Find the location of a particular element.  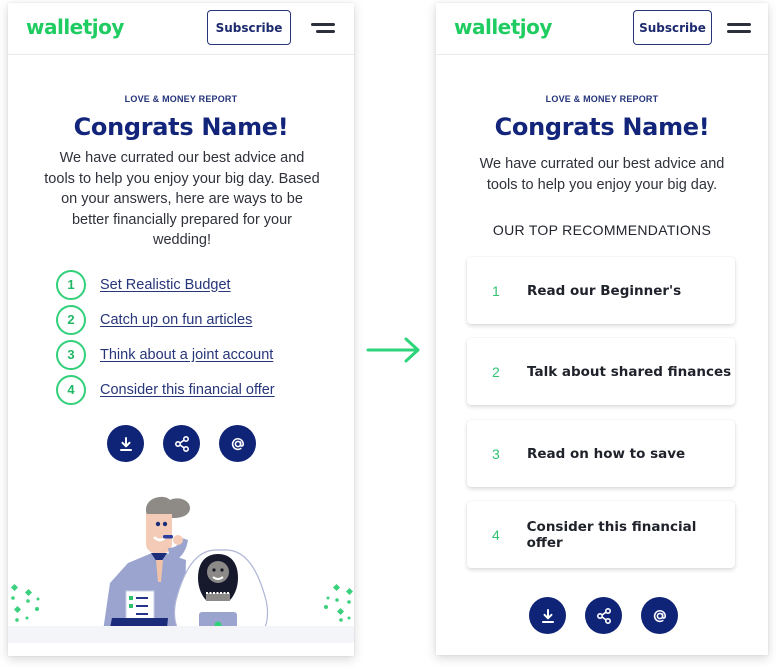

list-item: 3 Think about a joint account is located at coordinates (201, 354).